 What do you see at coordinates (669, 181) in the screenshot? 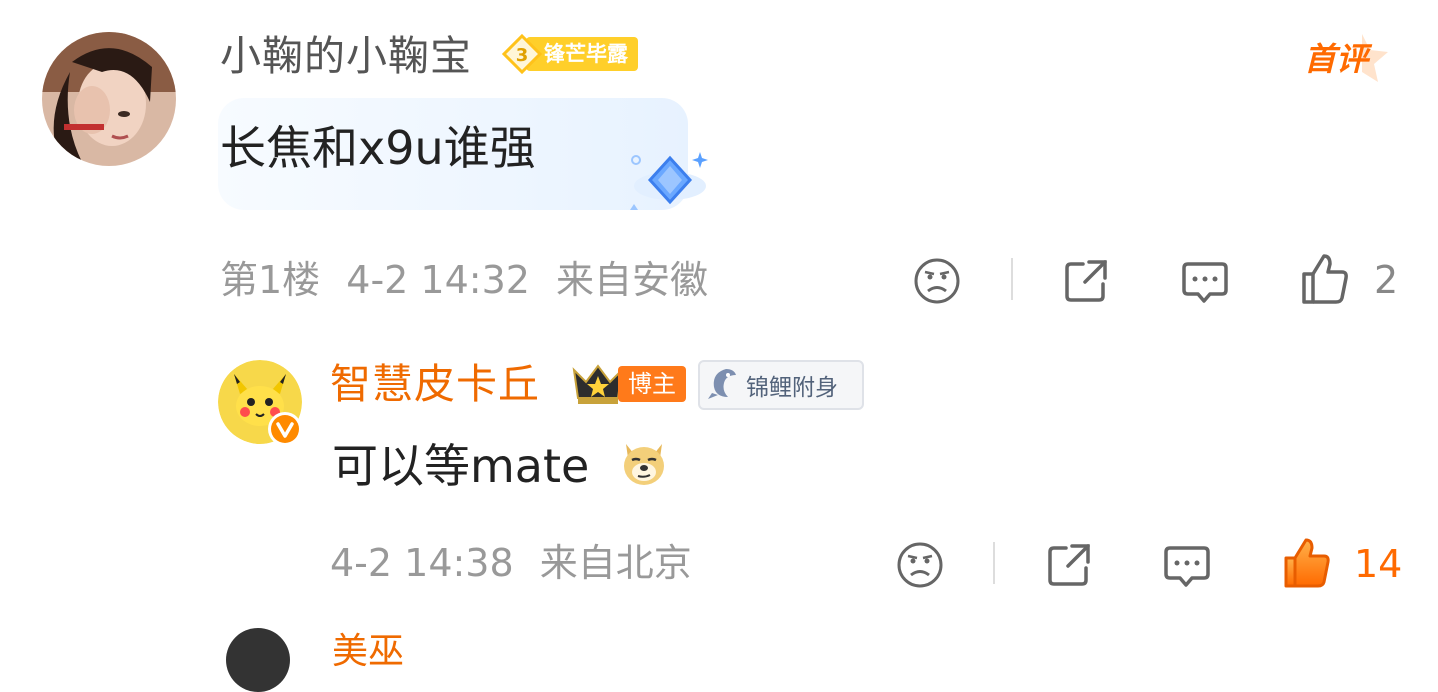
I see `diamond-icon` at bounding box center [669, 181].